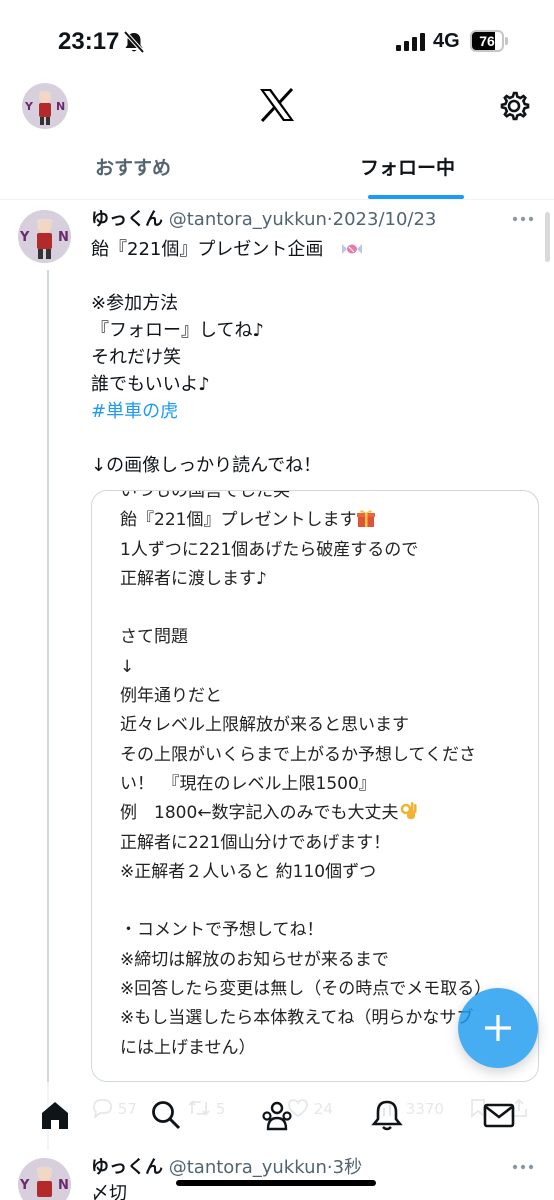 The width and height of the screenshot is (554, 1200). Describe the element at coordinates (311, 411) in the screenshot. I see `hashtag-link: #単車の虎` at that location.